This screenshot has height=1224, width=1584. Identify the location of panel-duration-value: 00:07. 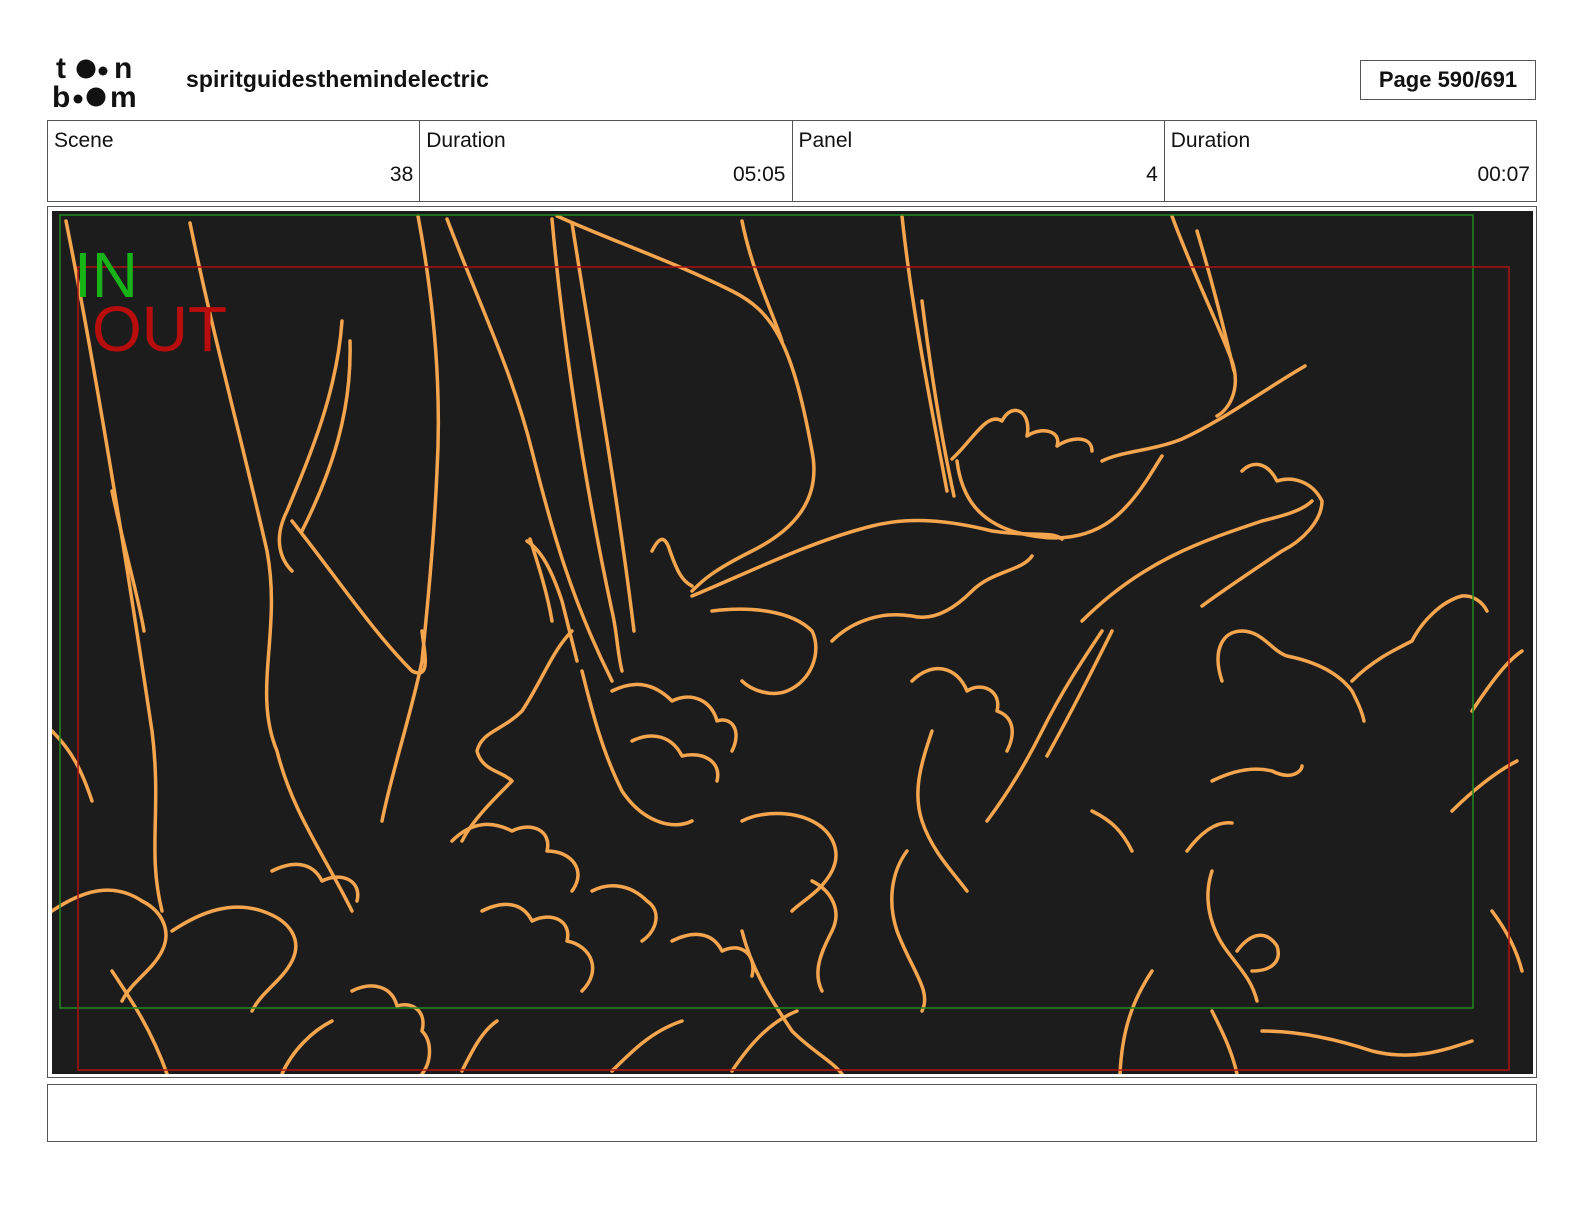
(1503, 174).